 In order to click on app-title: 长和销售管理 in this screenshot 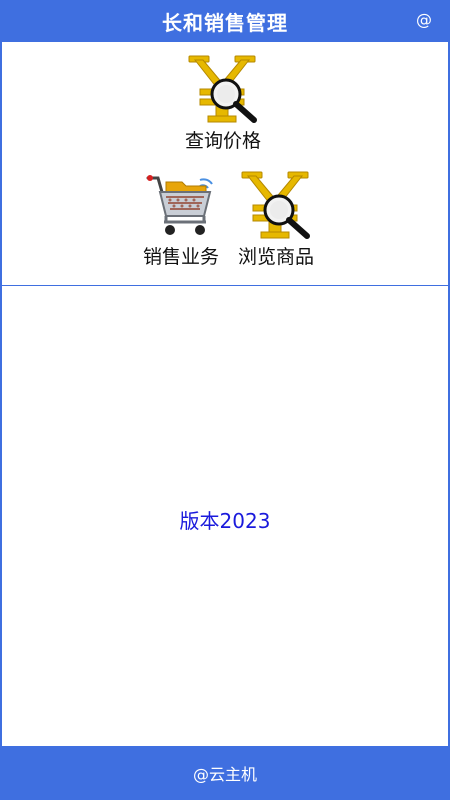, I will do `click(225, 22)`.